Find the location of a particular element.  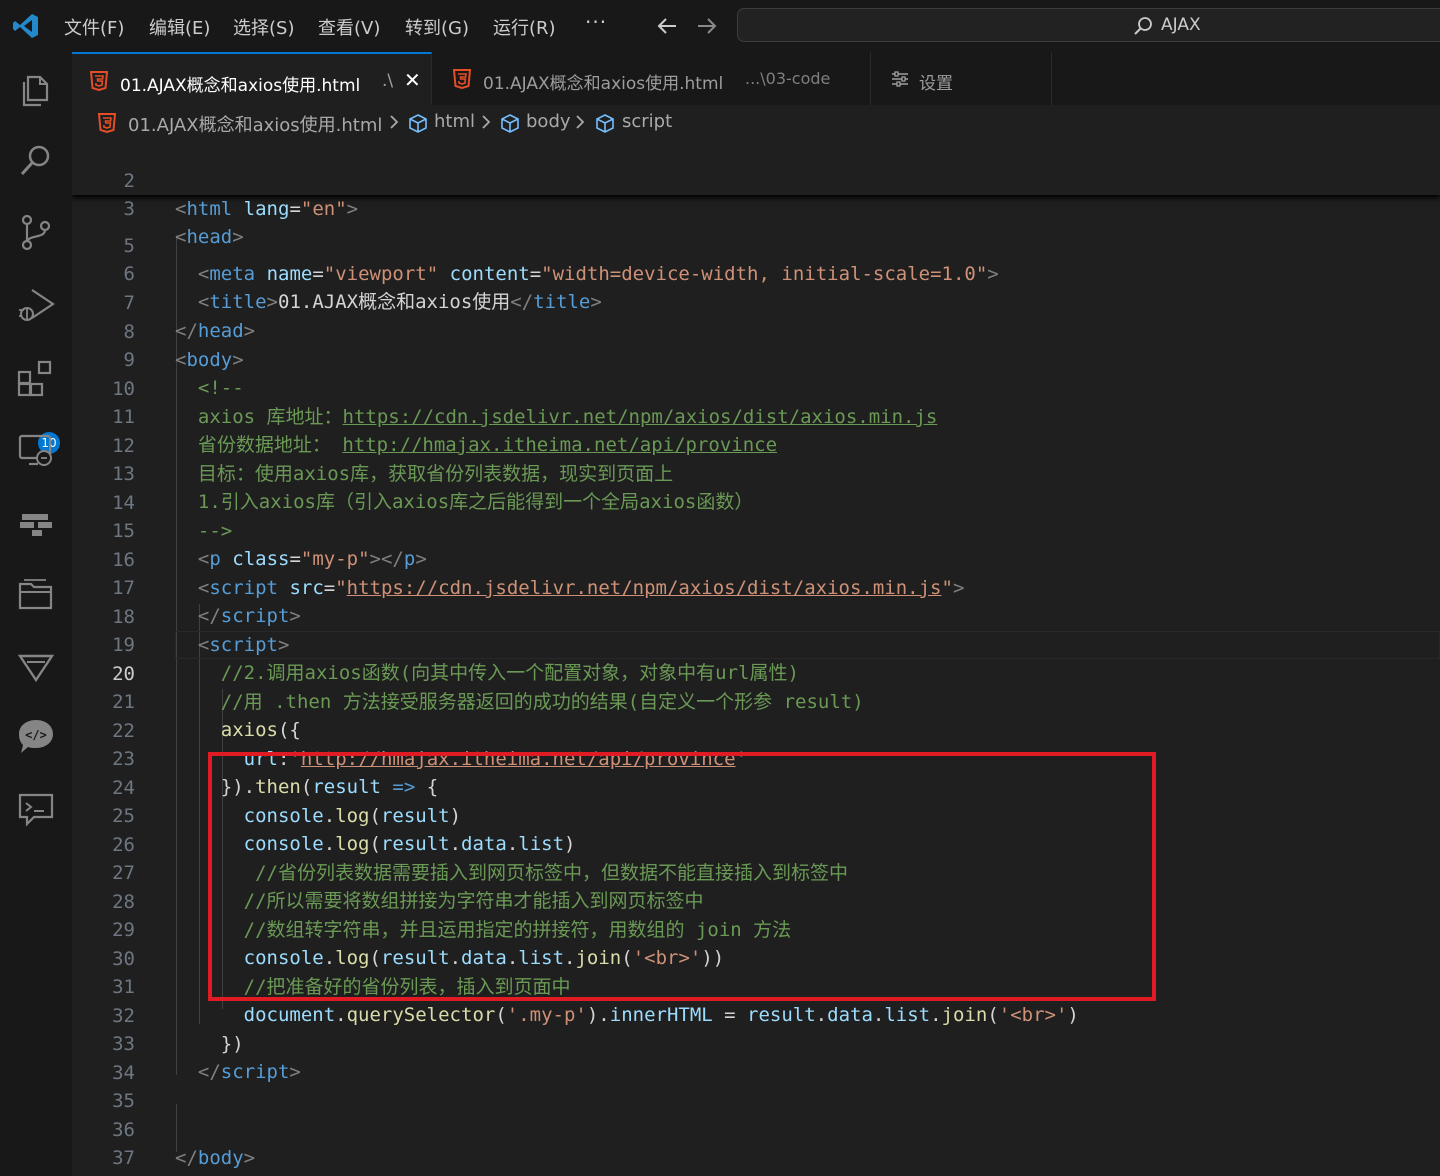

activity-bar: 10 </> is located at coordinates (36, 614).